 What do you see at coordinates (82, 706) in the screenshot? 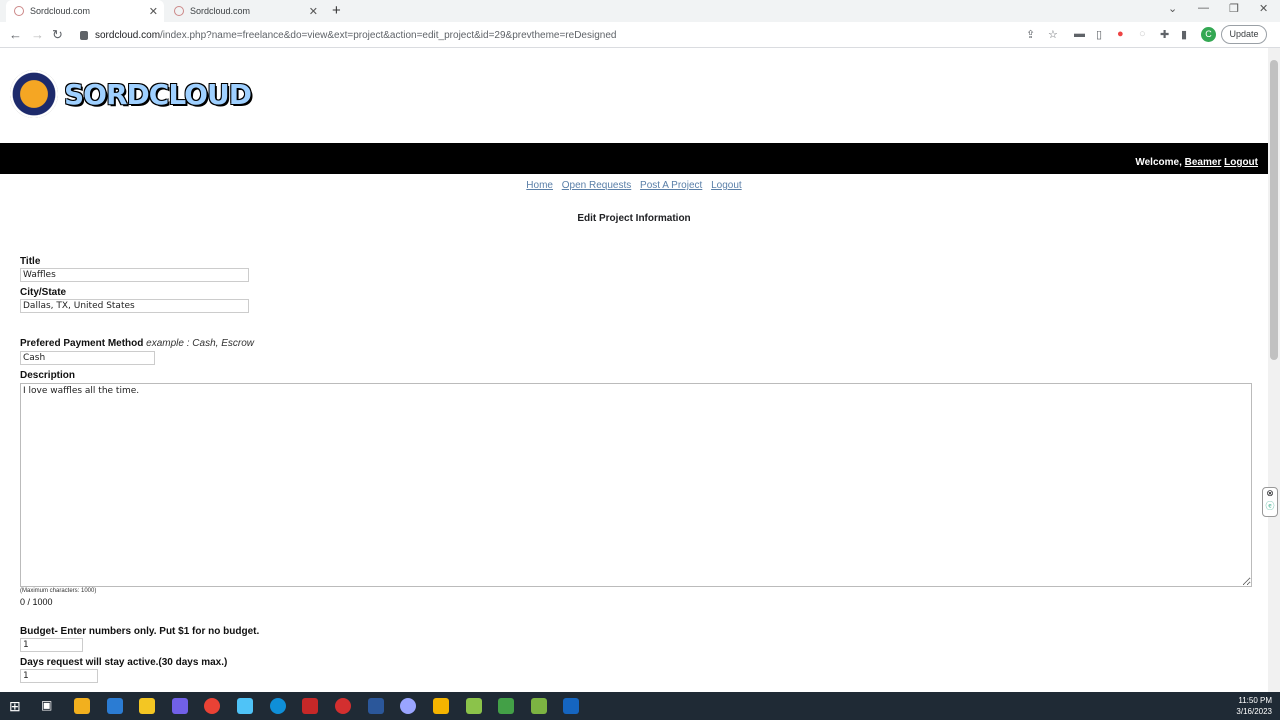
I see `calendar-app-icon` at bounding box center [82, 706].